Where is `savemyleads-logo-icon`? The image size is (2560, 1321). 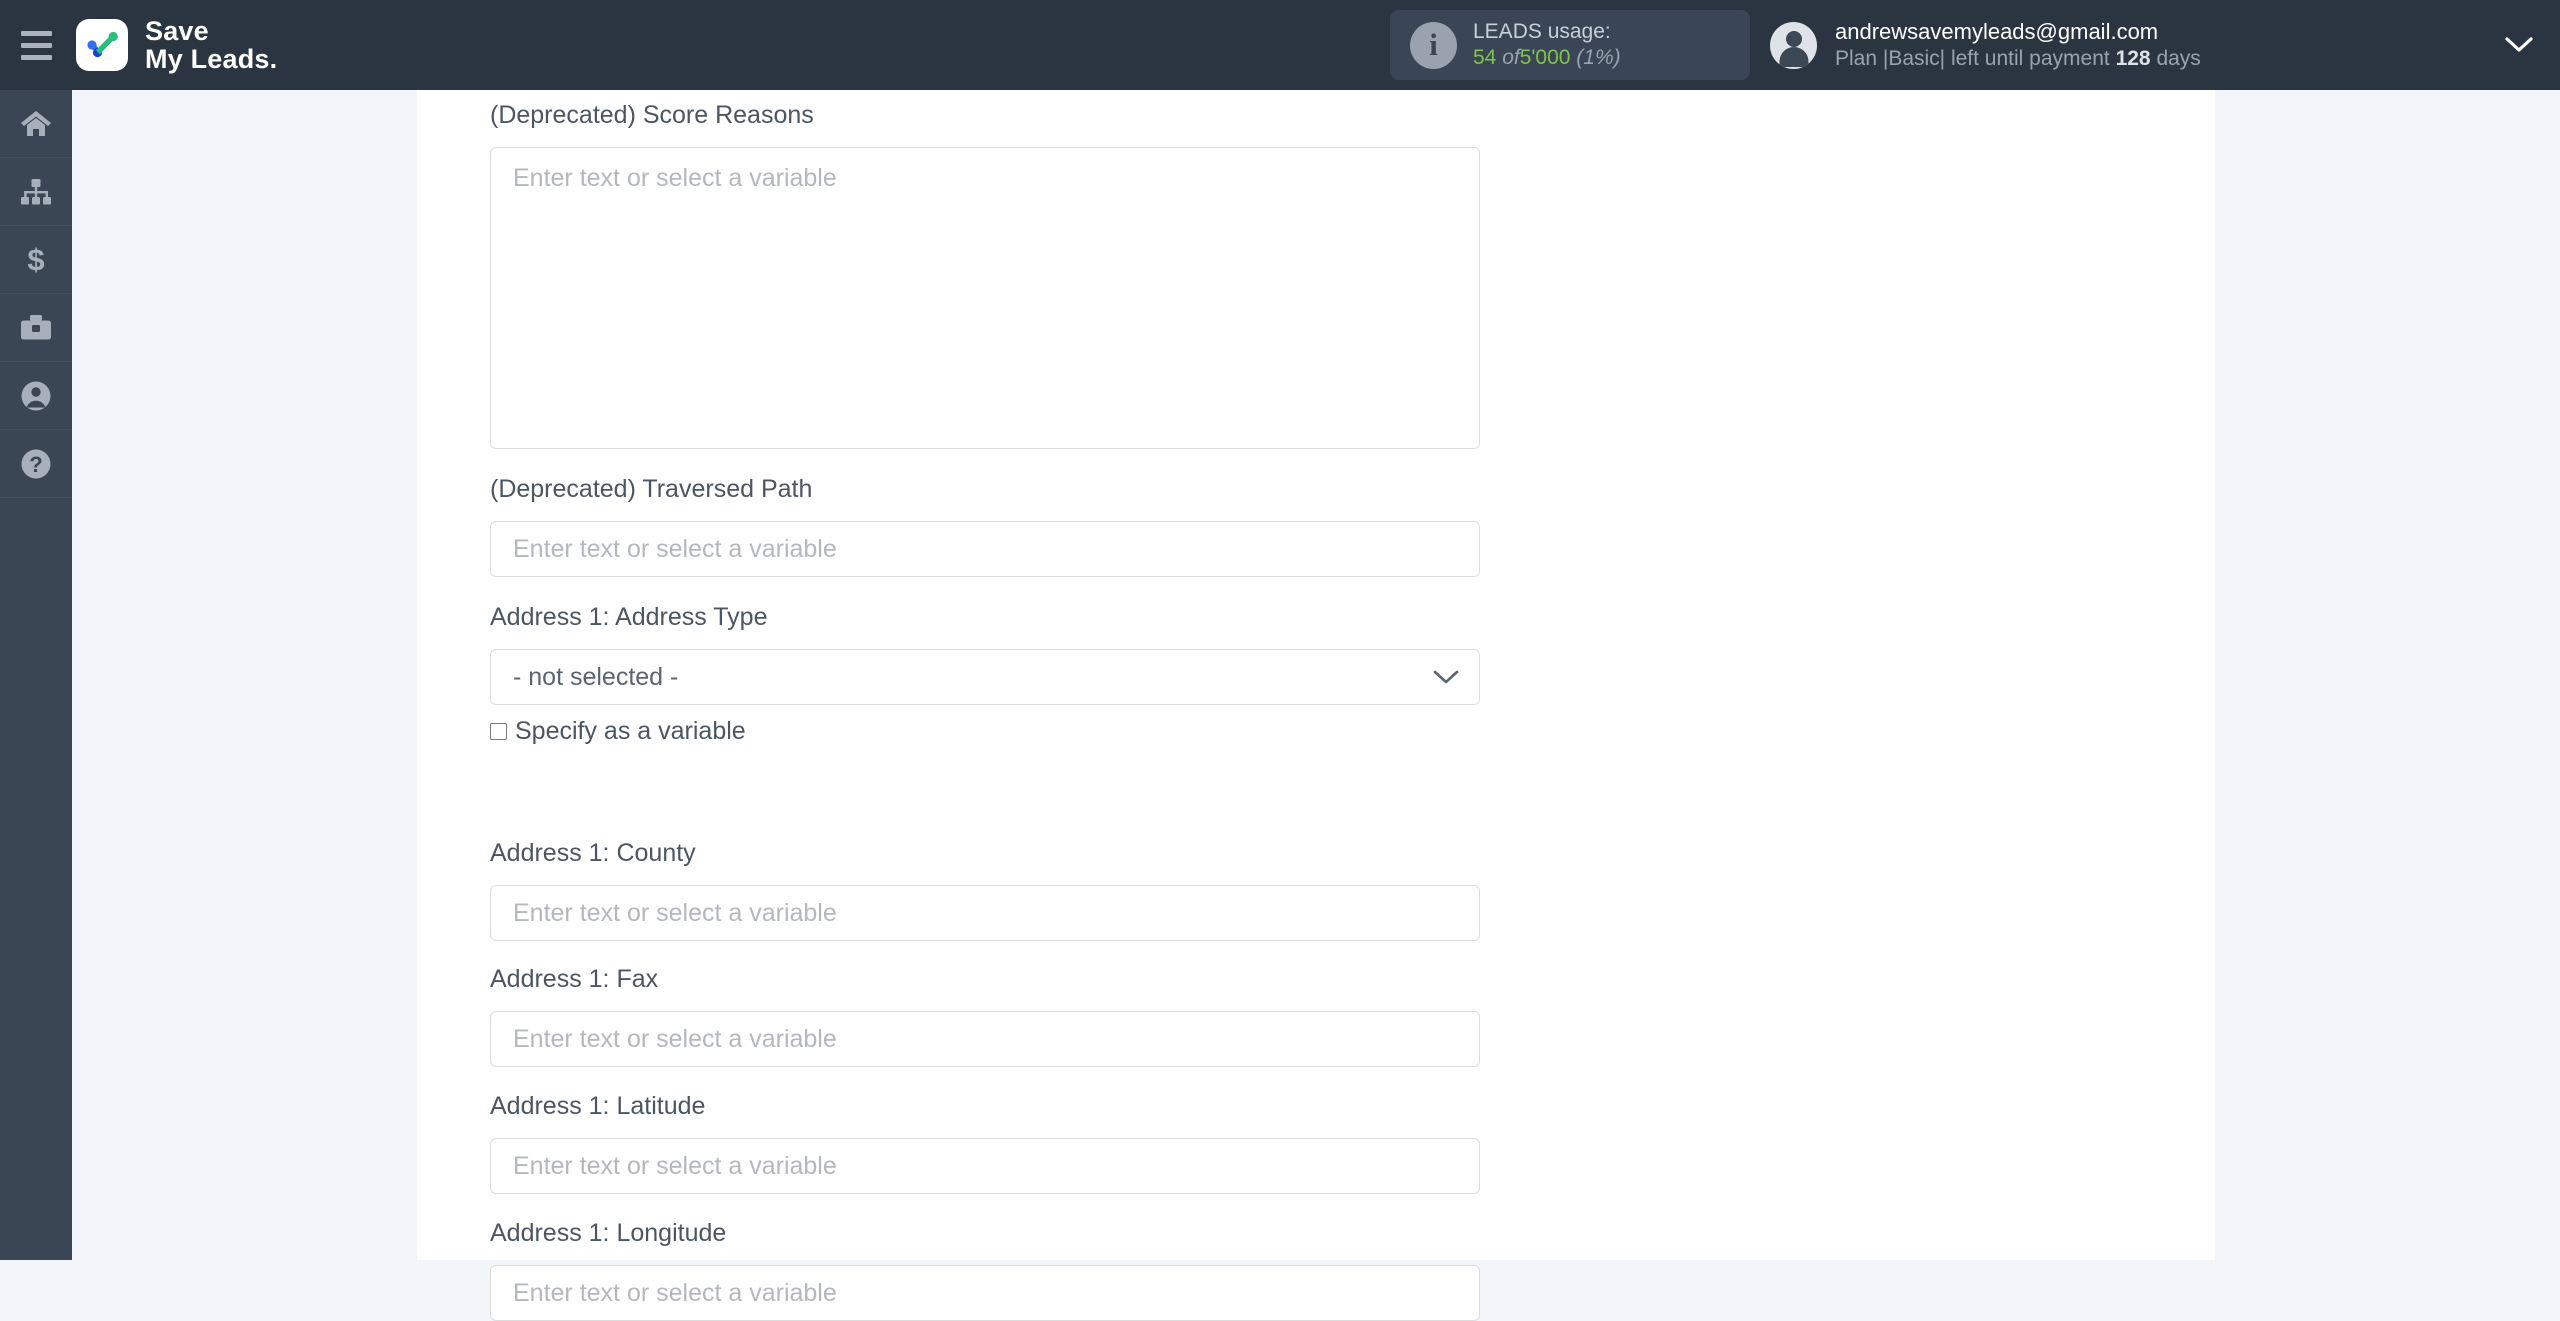
savemyleads-logo-icon is located at coordinates (102, 45).